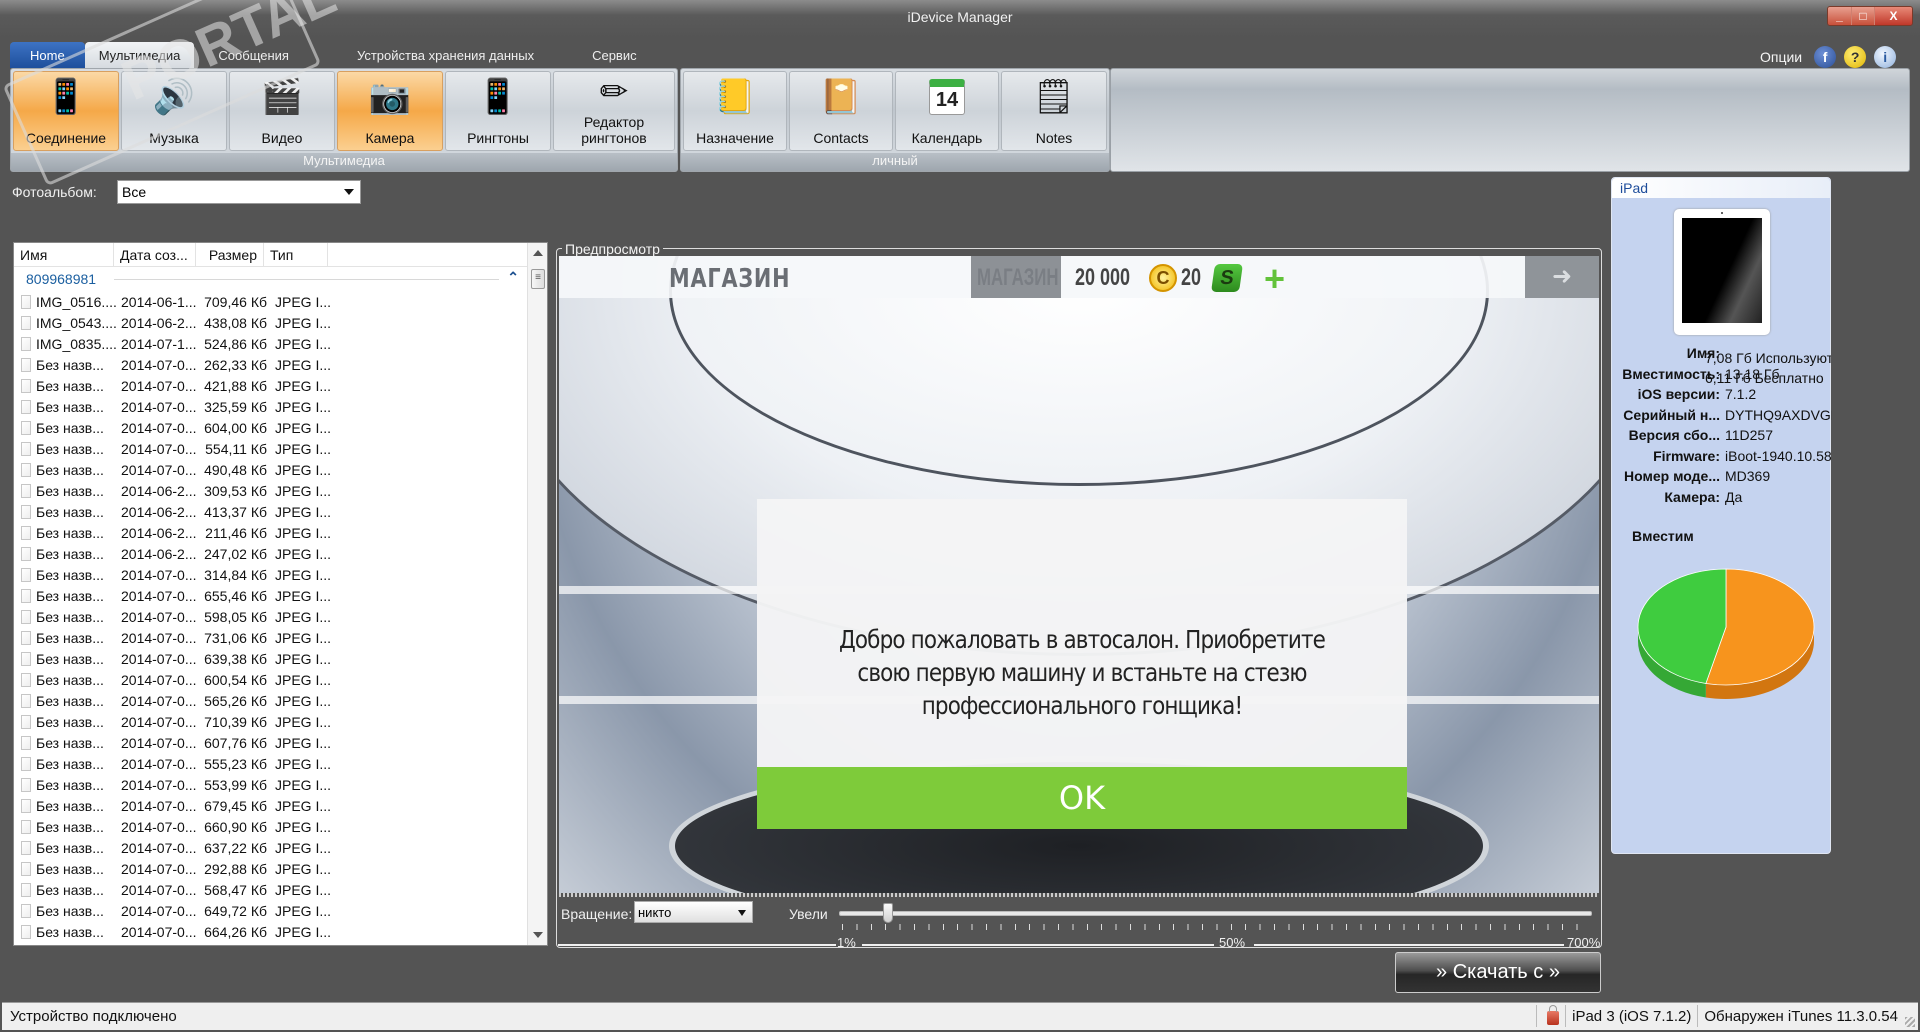 The width and height of the screenshot is (1920, 1032). I want to click on zoom-slider-track, so click(1215, 913).